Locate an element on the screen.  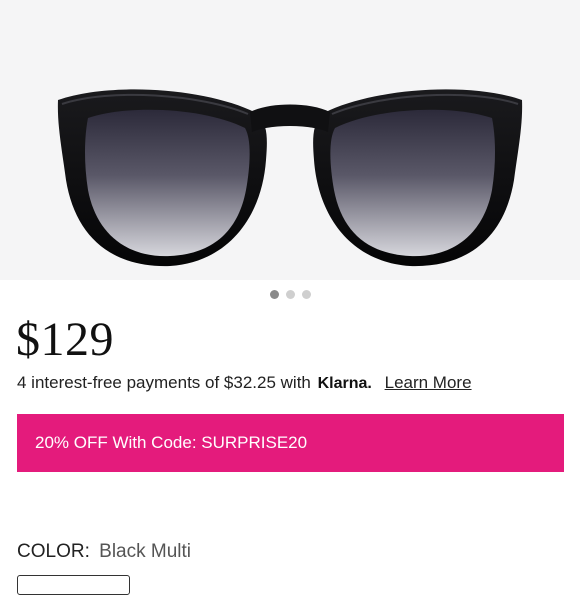
carousel-indicator is located at coordinates (290, 295).